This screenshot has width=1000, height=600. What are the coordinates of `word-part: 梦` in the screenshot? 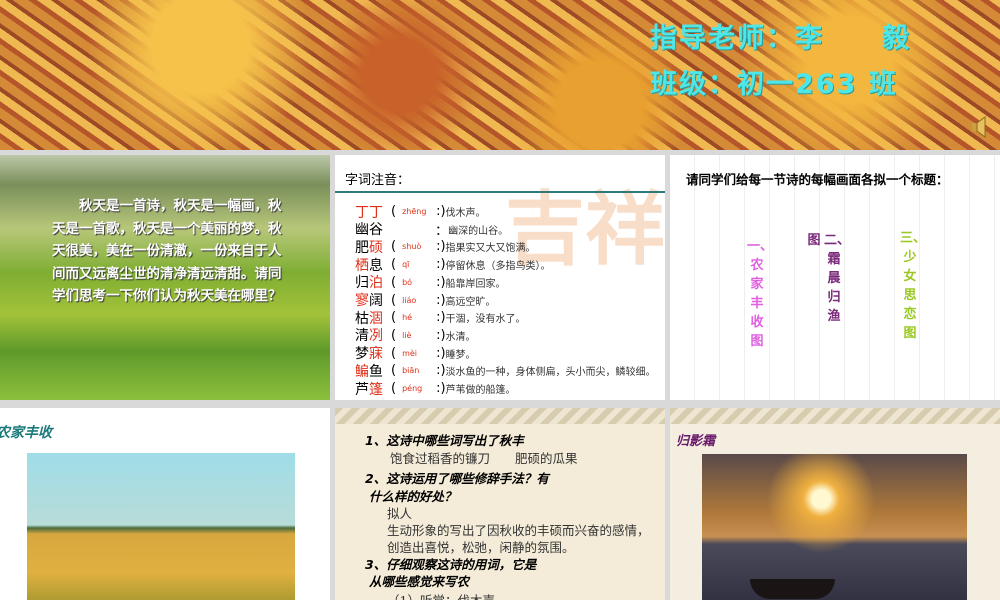 It's located at (362, 354).